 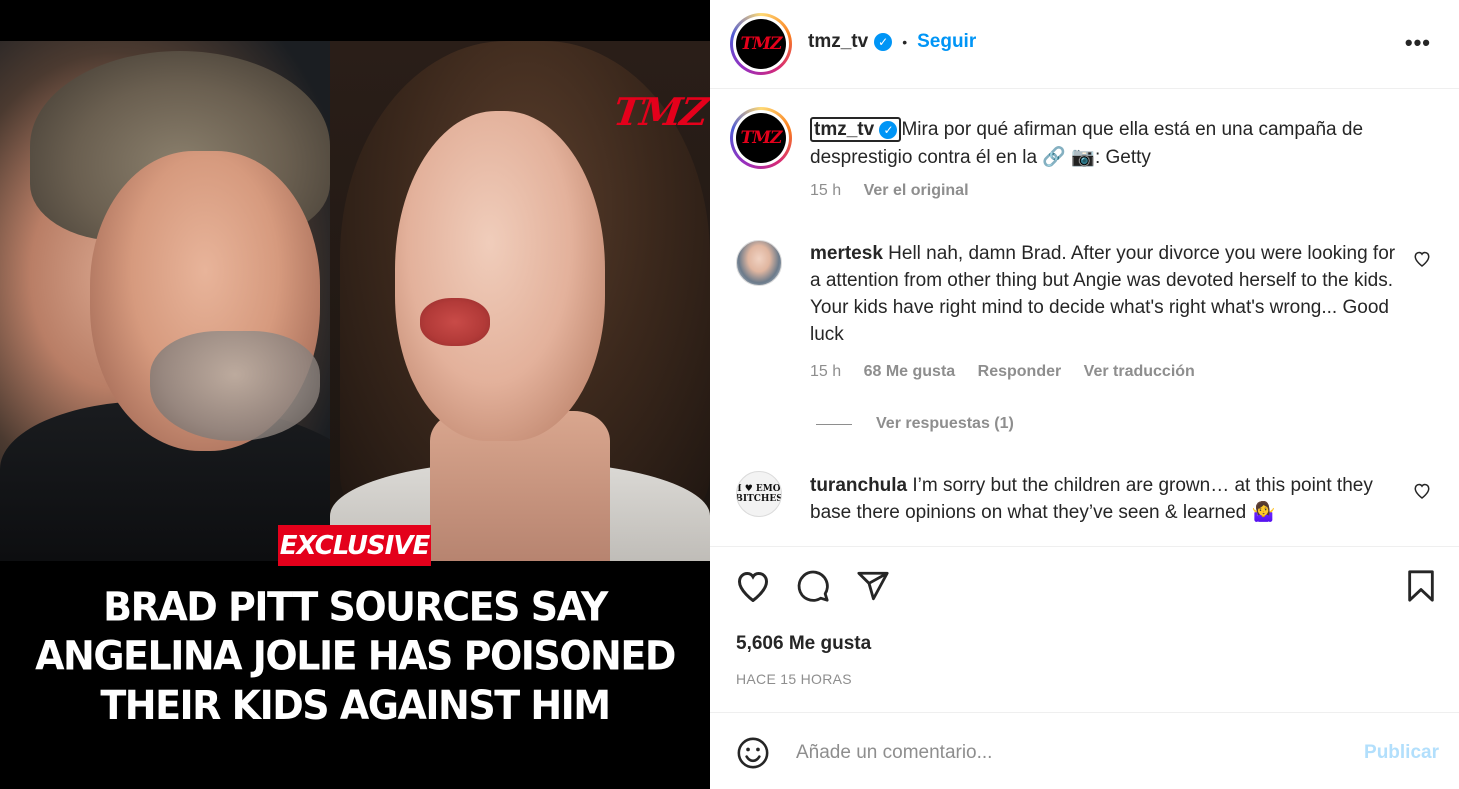 What do you see at coordinates (1401, 753) in the screenshot?
I see `publish-button: Publicar` at bounding box center [1401, 753].